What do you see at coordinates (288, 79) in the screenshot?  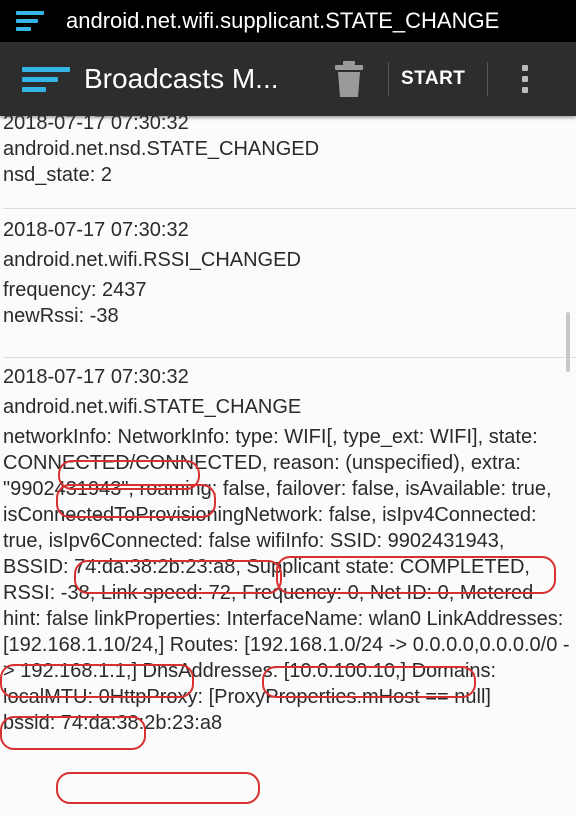 I see `action-bar: Broadcasts M... START` at bounding box center [288, 79].